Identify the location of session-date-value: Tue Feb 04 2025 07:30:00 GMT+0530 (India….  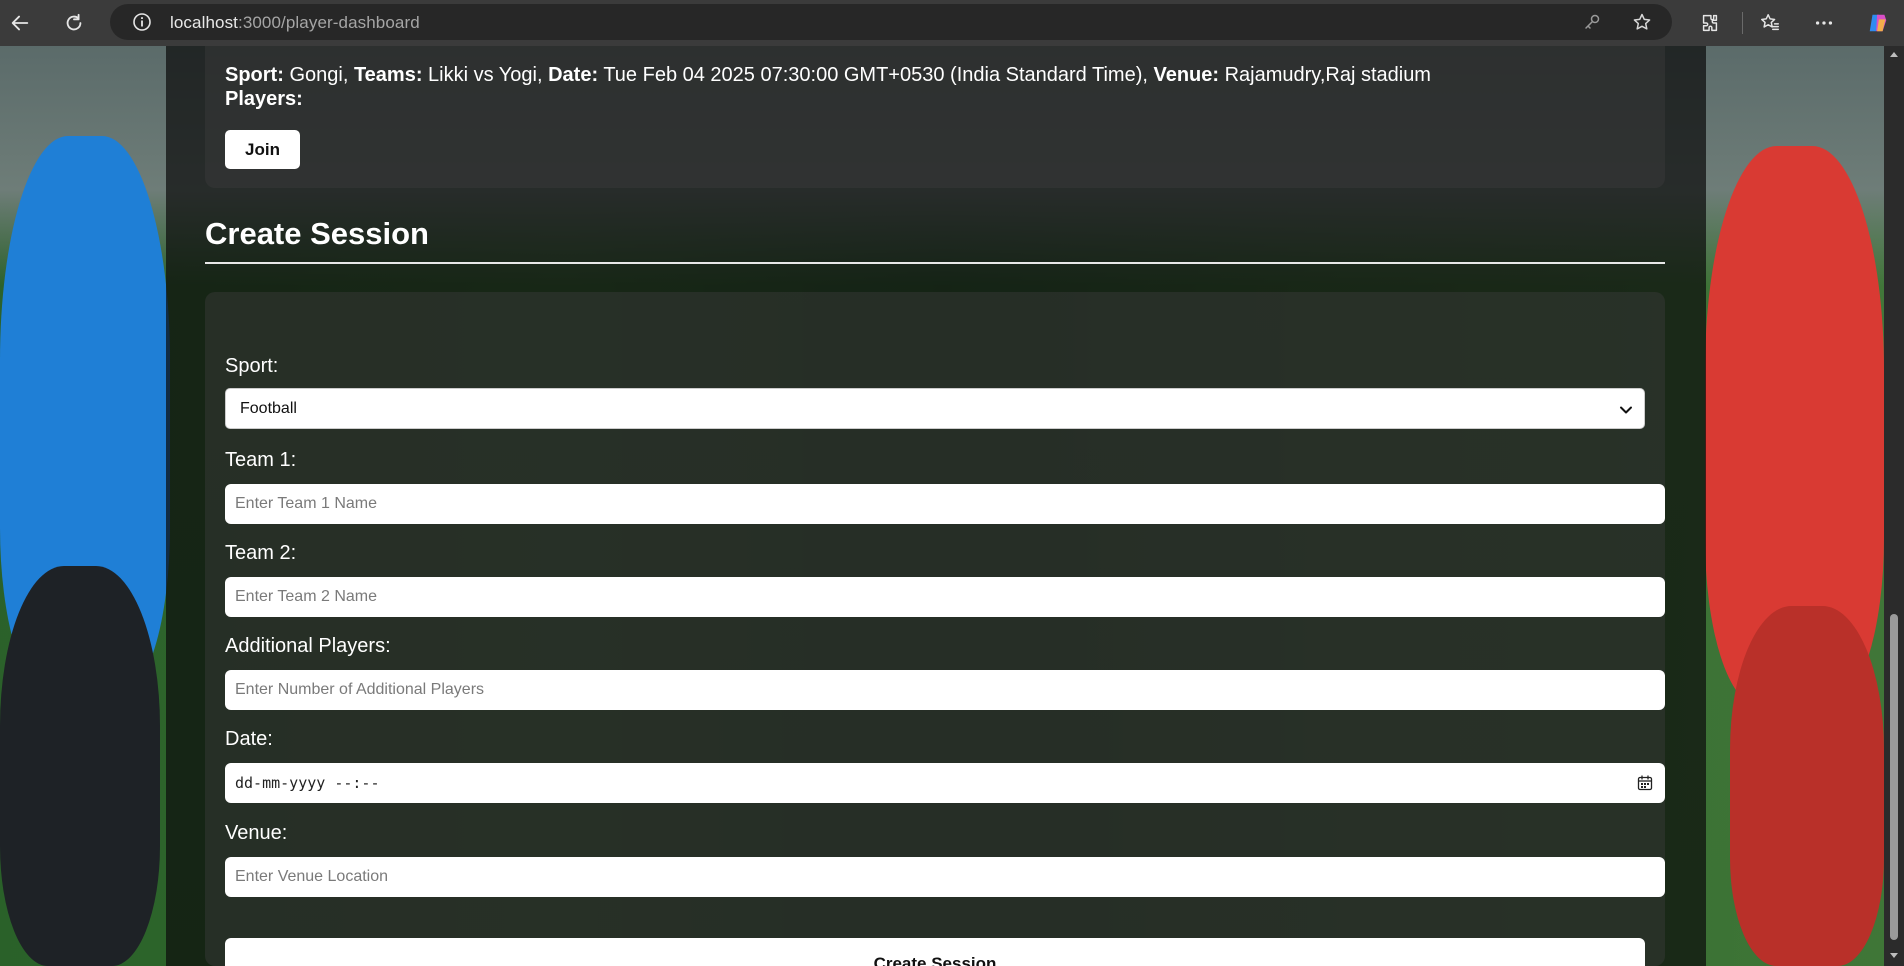
(876, 75).